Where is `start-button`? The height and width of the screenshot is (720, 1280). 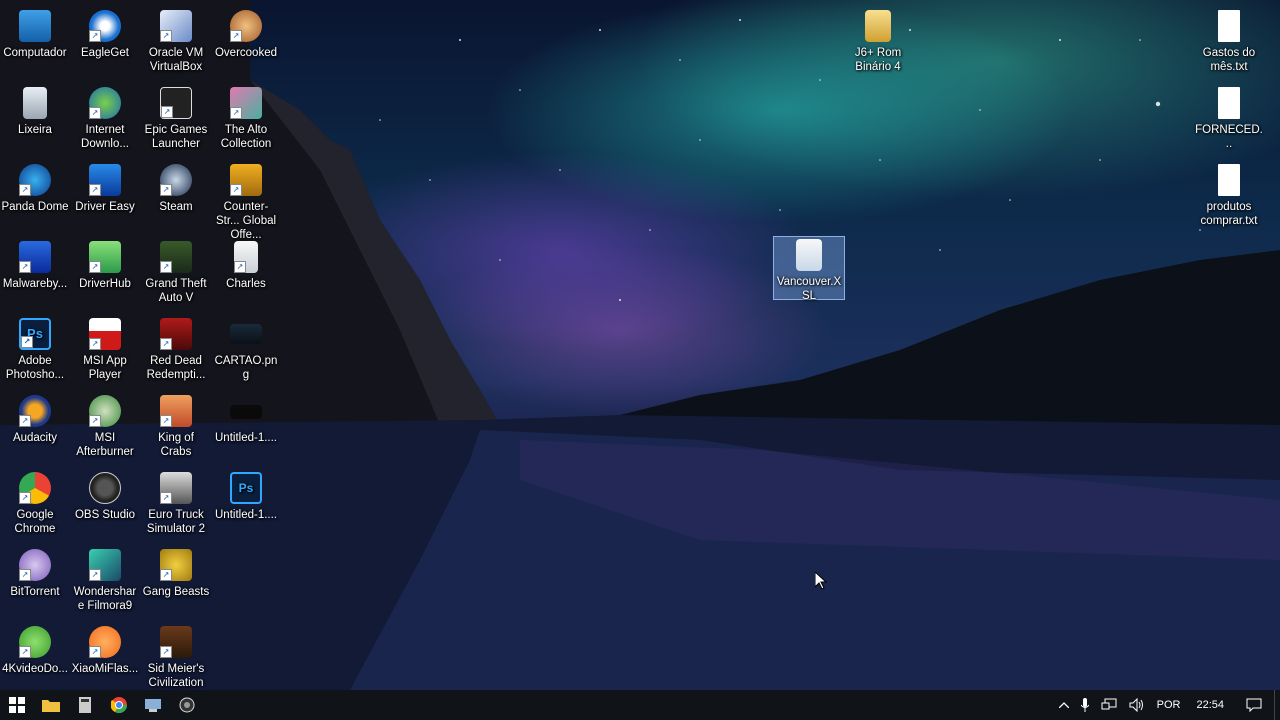 start-button is located at coordinates (17, 705).